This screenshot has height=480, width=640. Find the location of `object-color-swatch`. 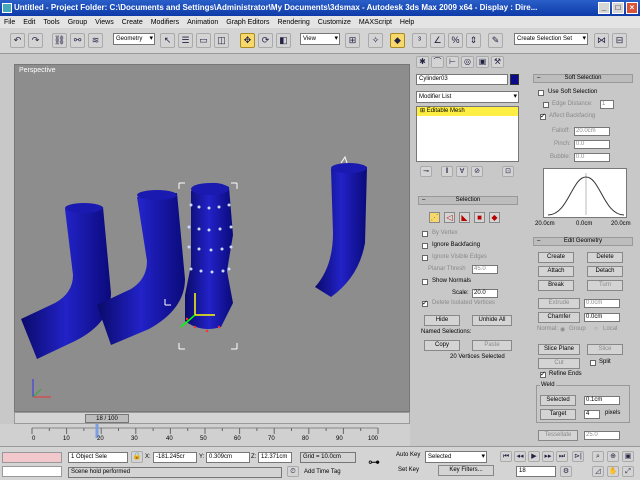

object-color-swatch is located at coordinates (514, 79).